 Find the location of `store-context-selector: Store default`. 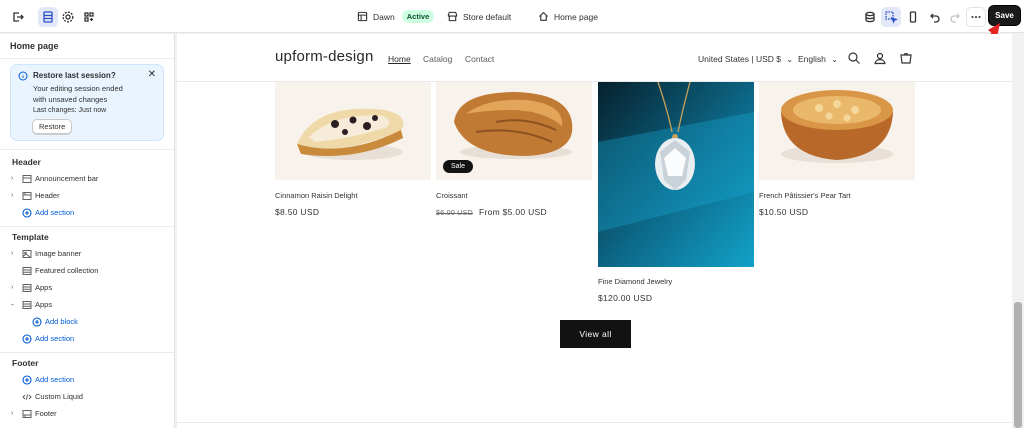

store-context-selector: Store default is located at coordinates (479, 16).